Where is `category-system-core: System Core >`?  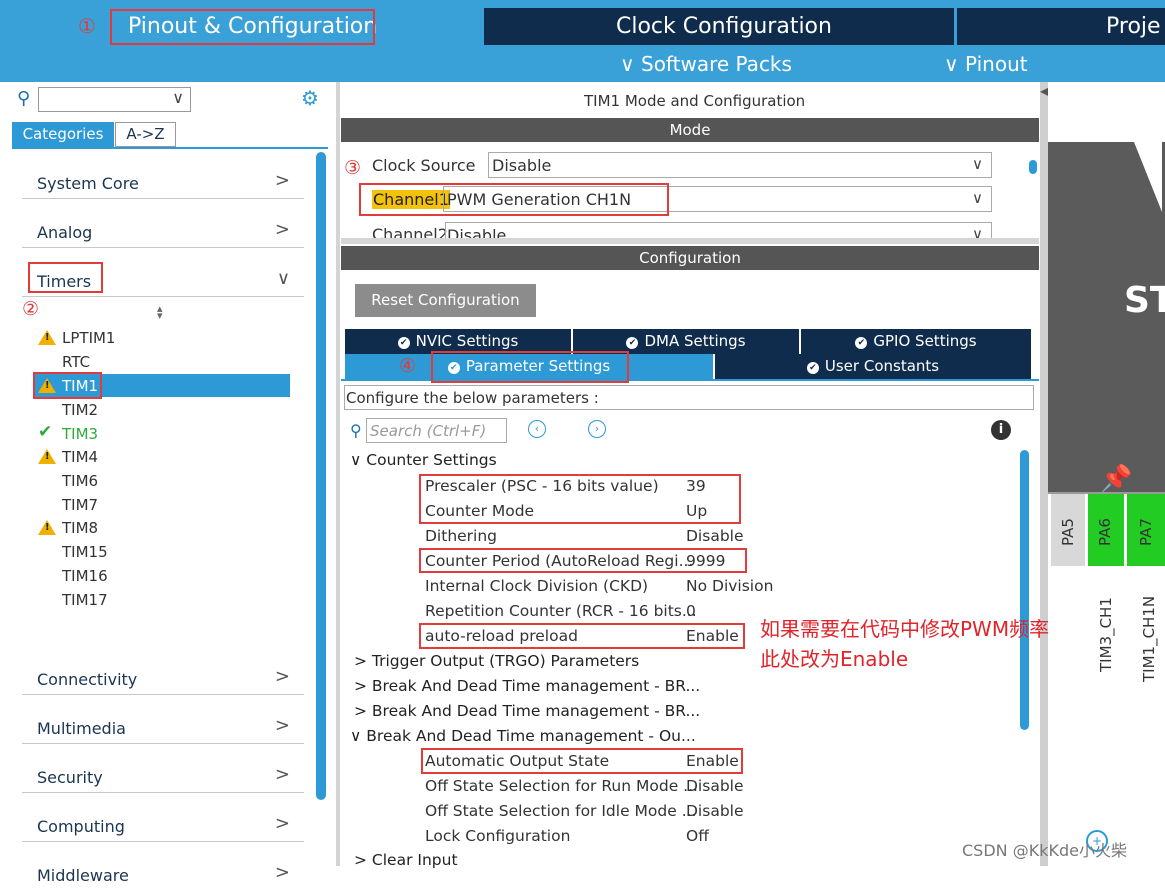 category-system-core: System Core > is located at coordinates (163, 180).